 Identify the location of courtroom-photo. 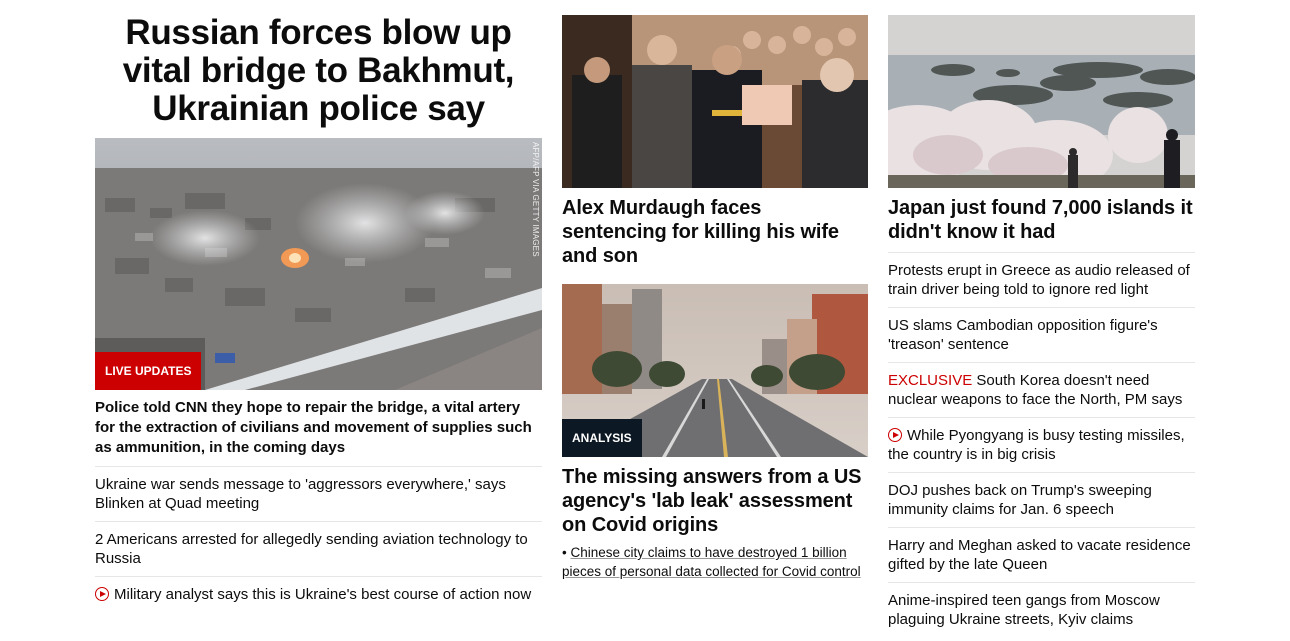
(715, 101).